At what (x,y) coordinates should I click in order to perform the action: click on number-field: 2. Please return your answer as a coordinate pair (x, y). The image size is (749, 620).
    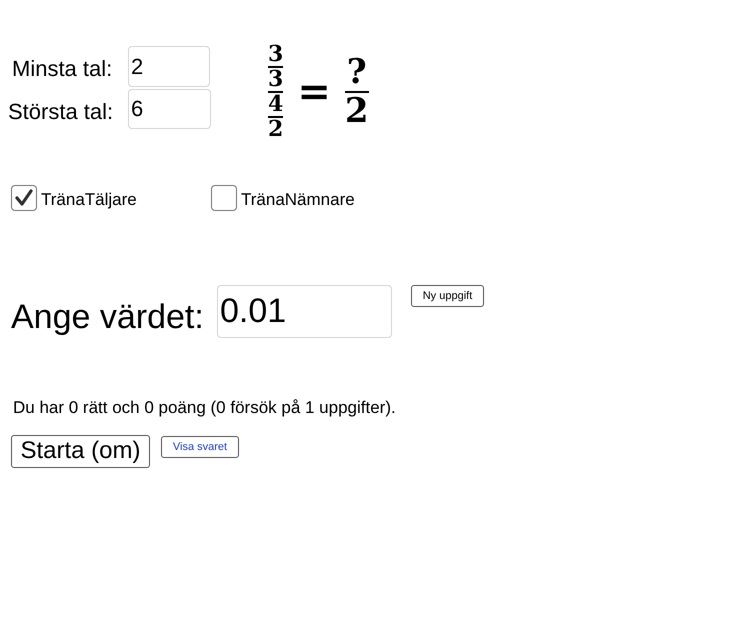
    Looking at the image, I should click on (169, 66).